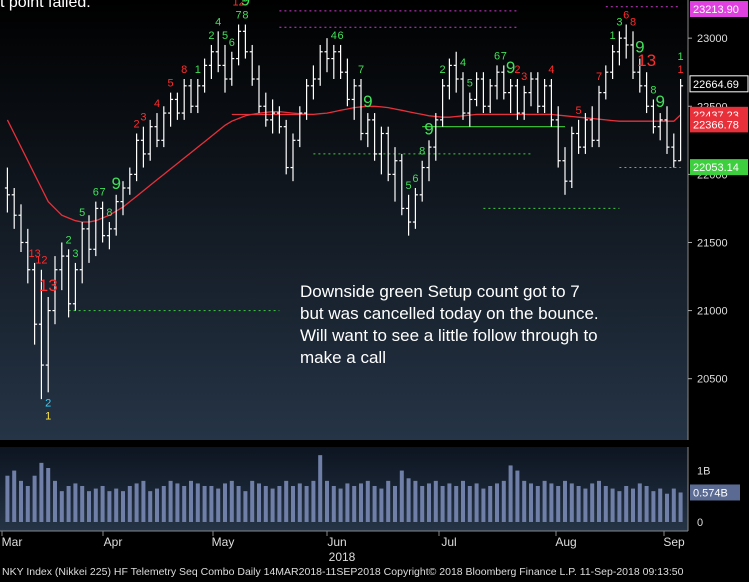 The image size is (749, 582). Describe the element at coordinates (716, 10) in the screenshot. I see `price-tag-label: 23213.90` at that location.